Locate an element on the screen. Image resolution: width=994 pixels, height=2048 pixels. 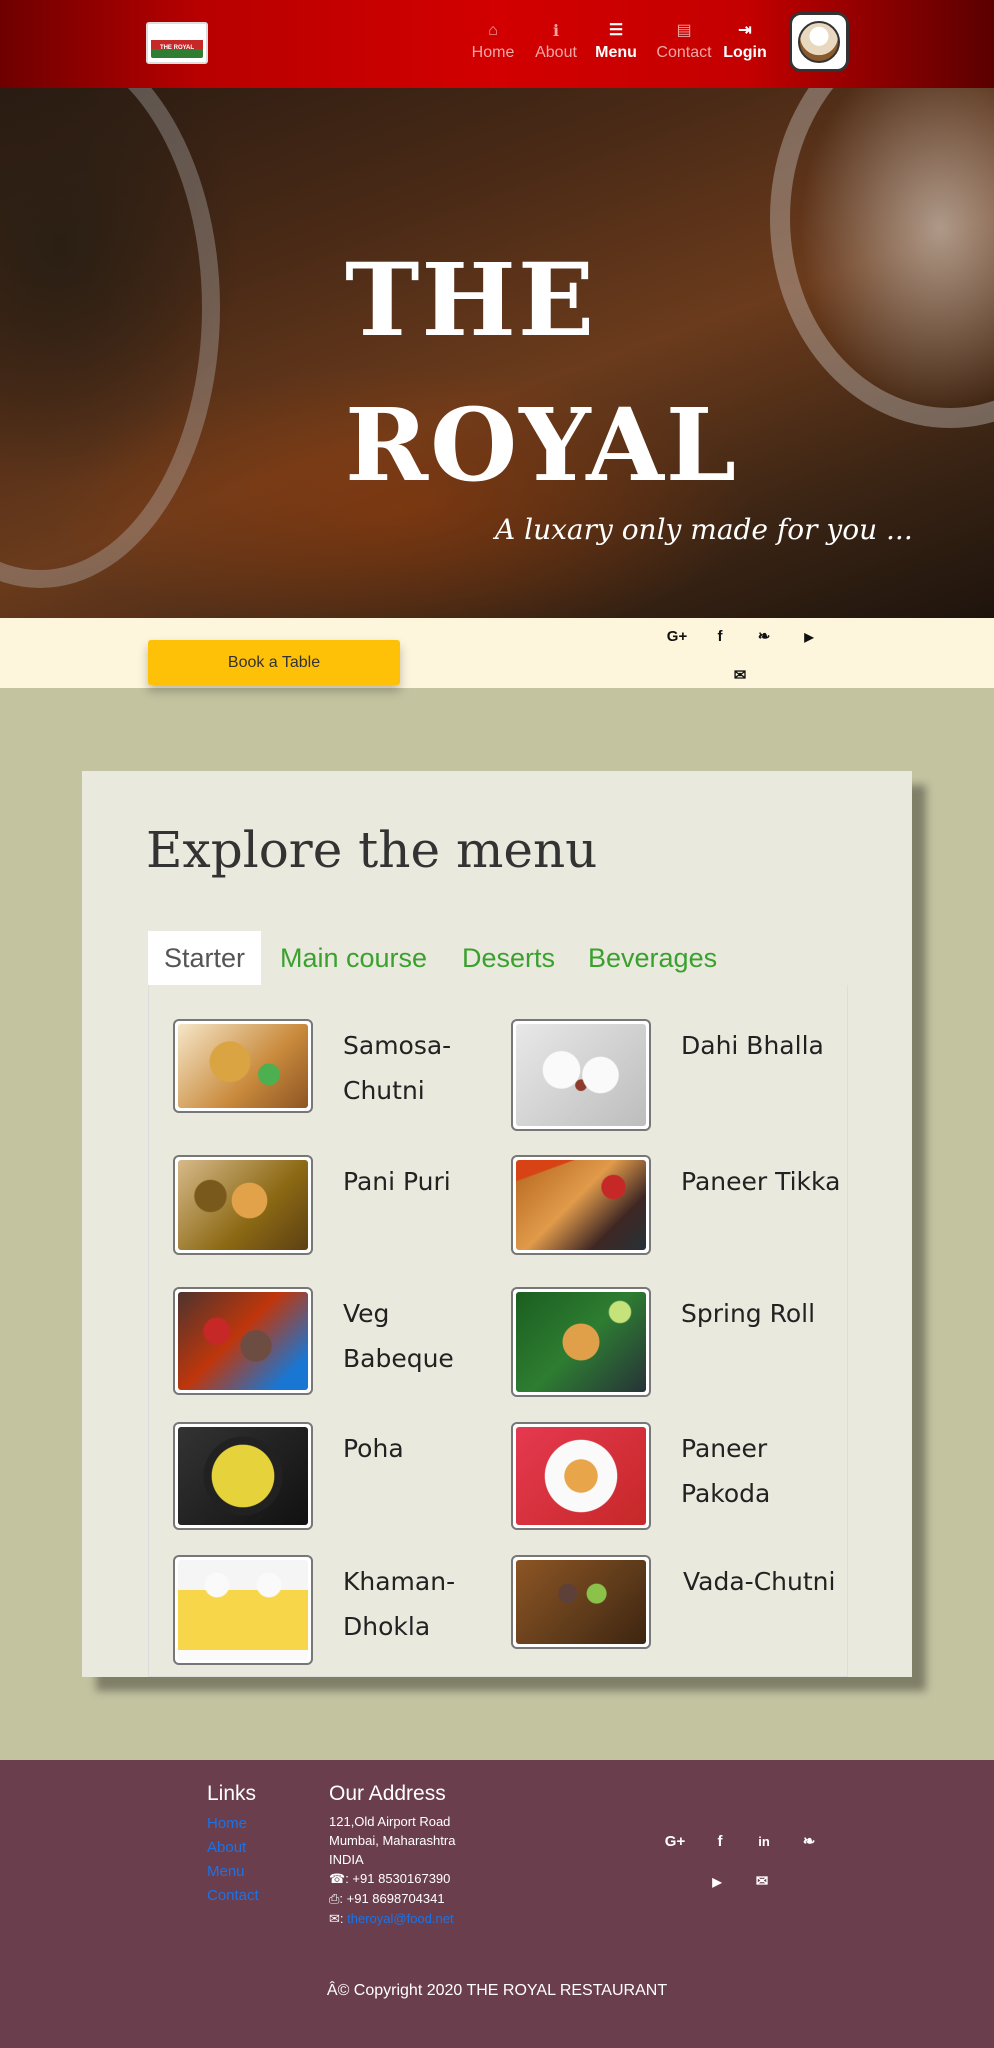
footer-link-about: About is located at coordinates (226, 1848).